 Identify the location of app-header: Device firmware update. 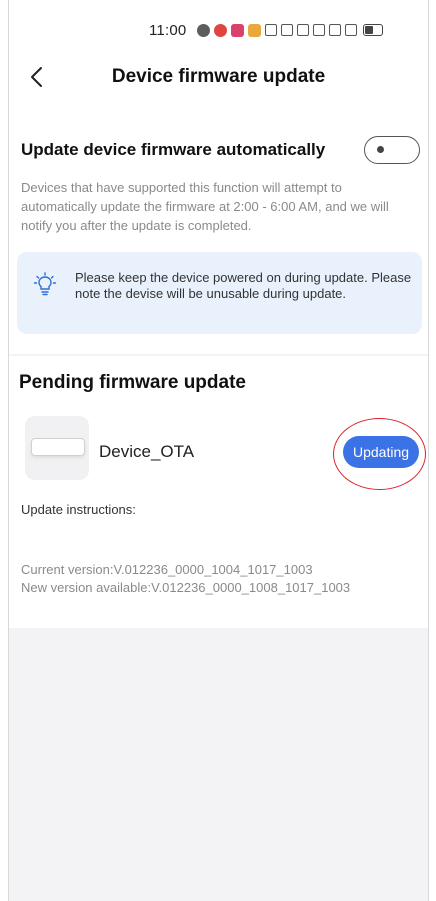
(218, 78).